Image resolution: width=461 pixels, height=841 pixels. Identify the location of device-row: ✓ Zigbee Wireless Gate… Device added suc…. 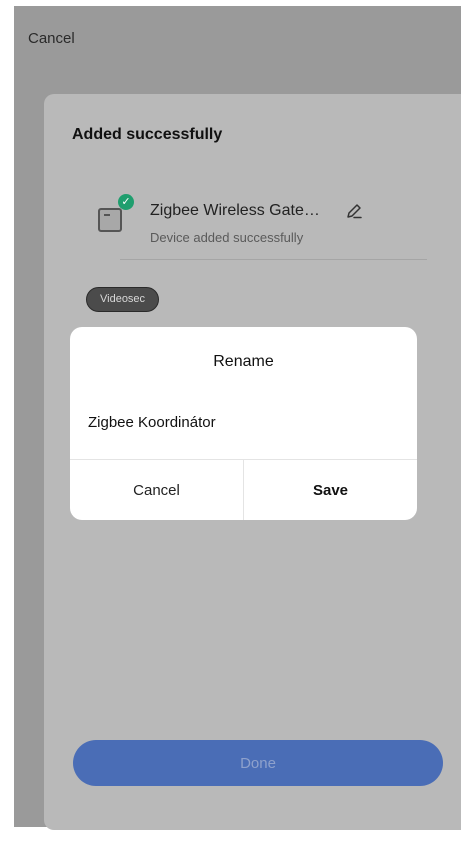
(261, 227).